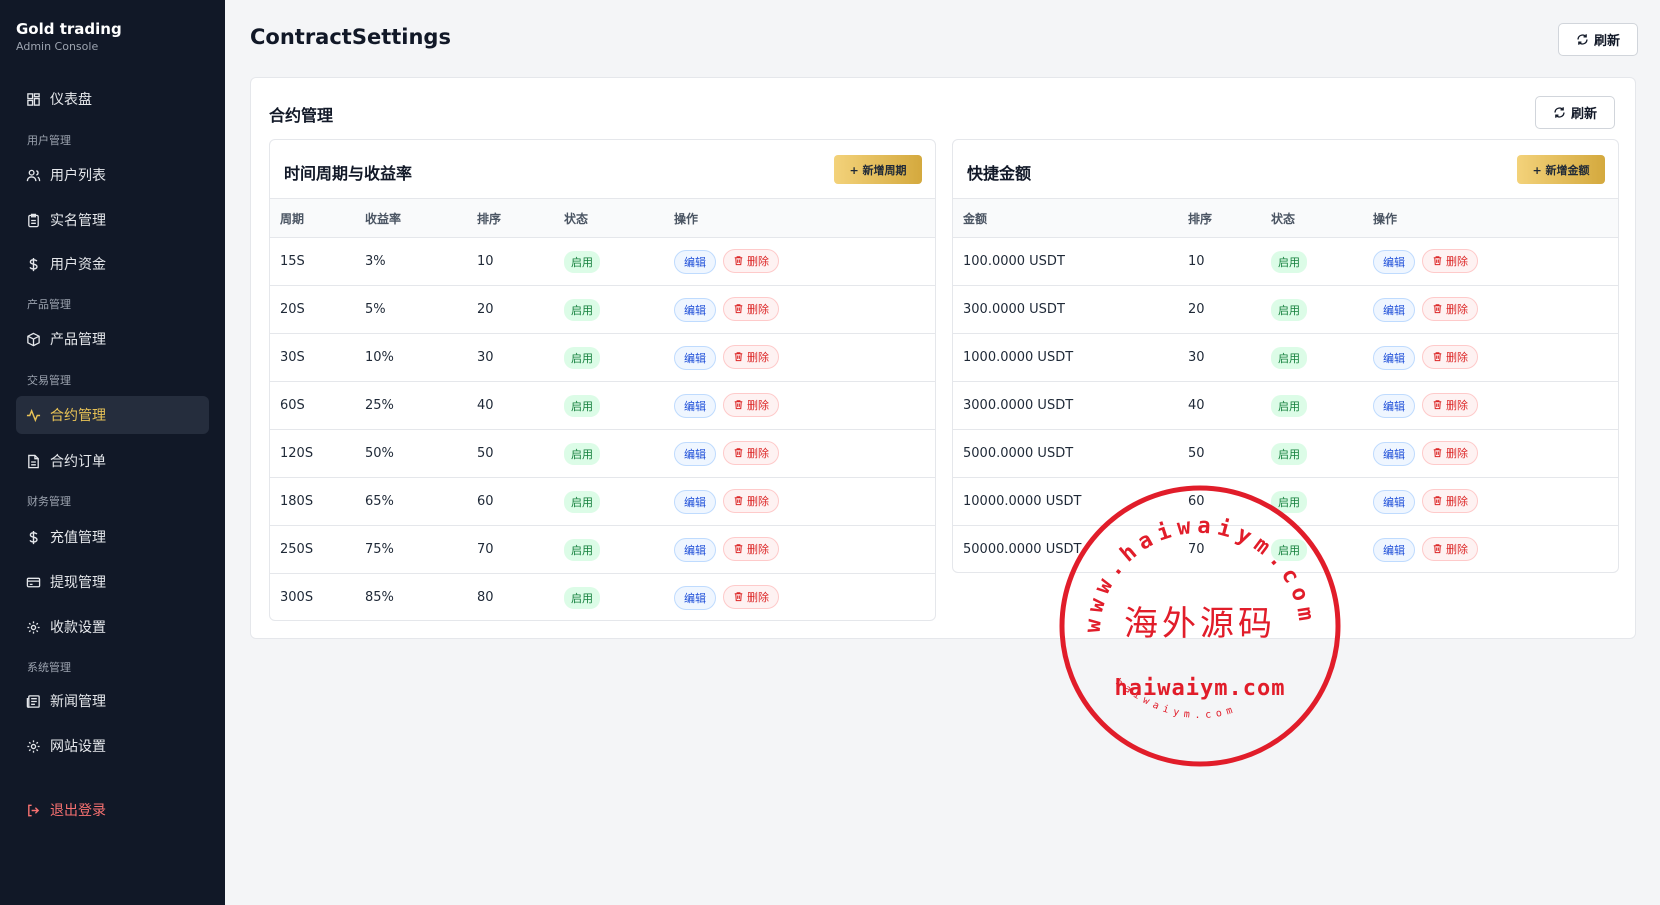  What do you see at coordinates (1575, 112) in the screenshot?
I see `card-refresh-button: 刷新` at bounding box center [1575, 112].